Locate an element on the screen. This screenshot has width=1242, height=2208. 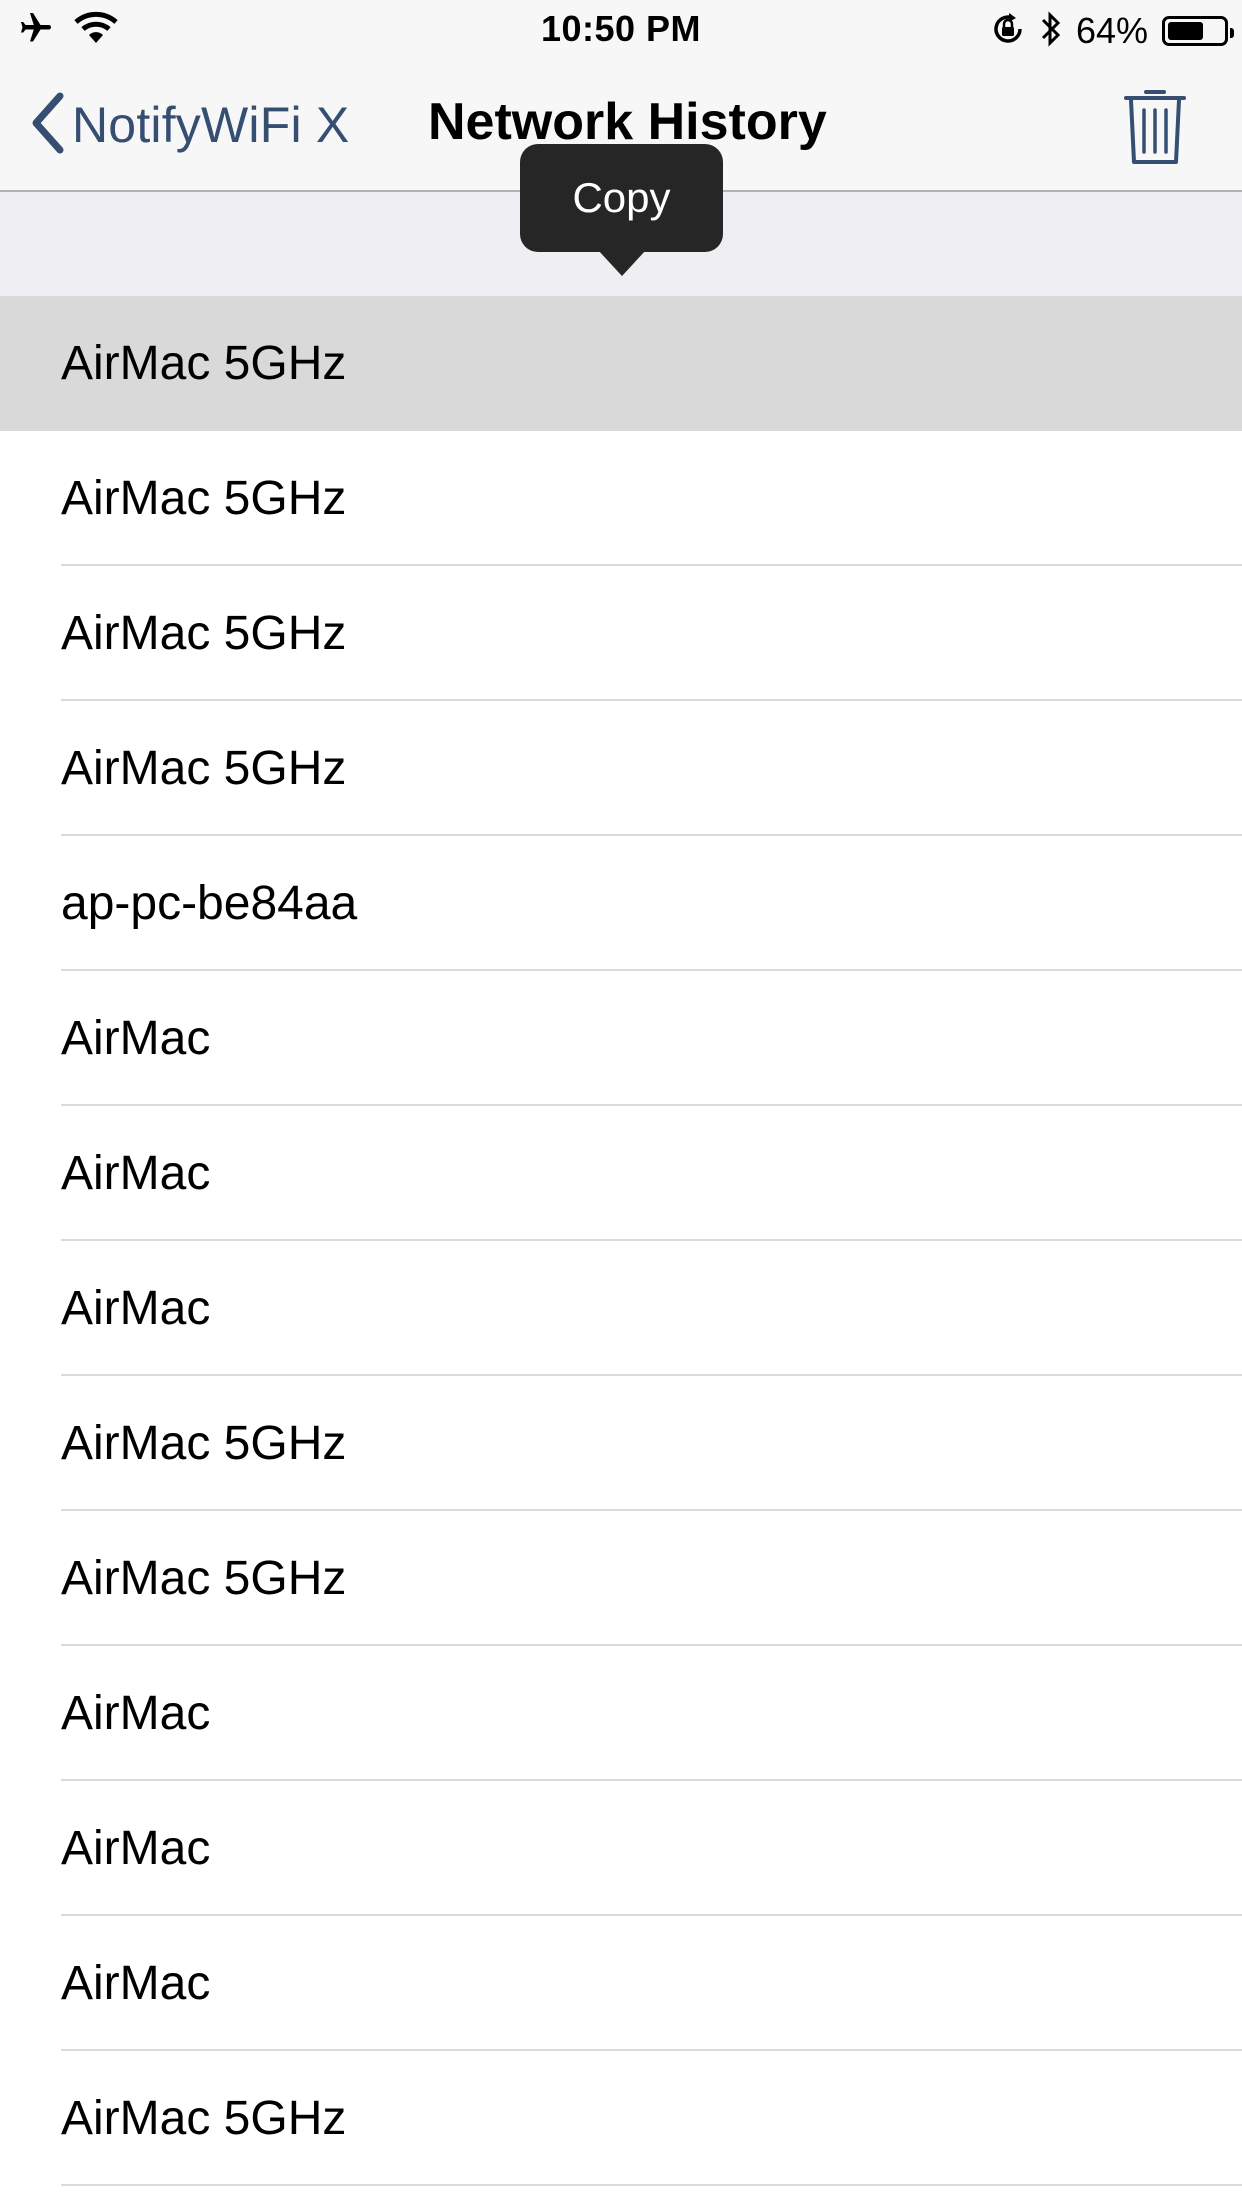
copy-menu-label: Copy is located at coordinates (621, 197).